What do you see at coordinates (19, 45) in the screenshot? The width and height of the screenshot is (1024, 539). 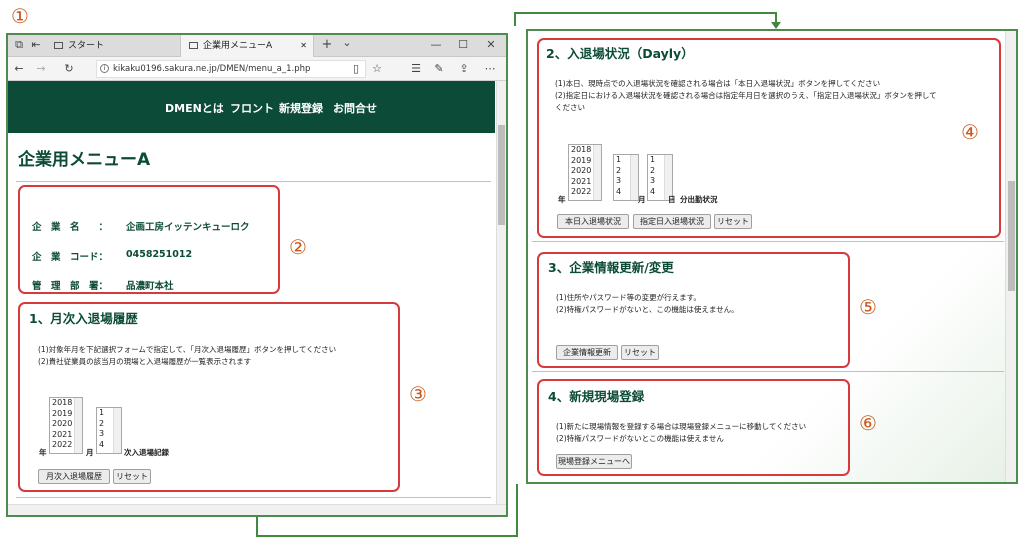 I see `tab-preview-icon: ⧉` at bounding box center [19, 45].